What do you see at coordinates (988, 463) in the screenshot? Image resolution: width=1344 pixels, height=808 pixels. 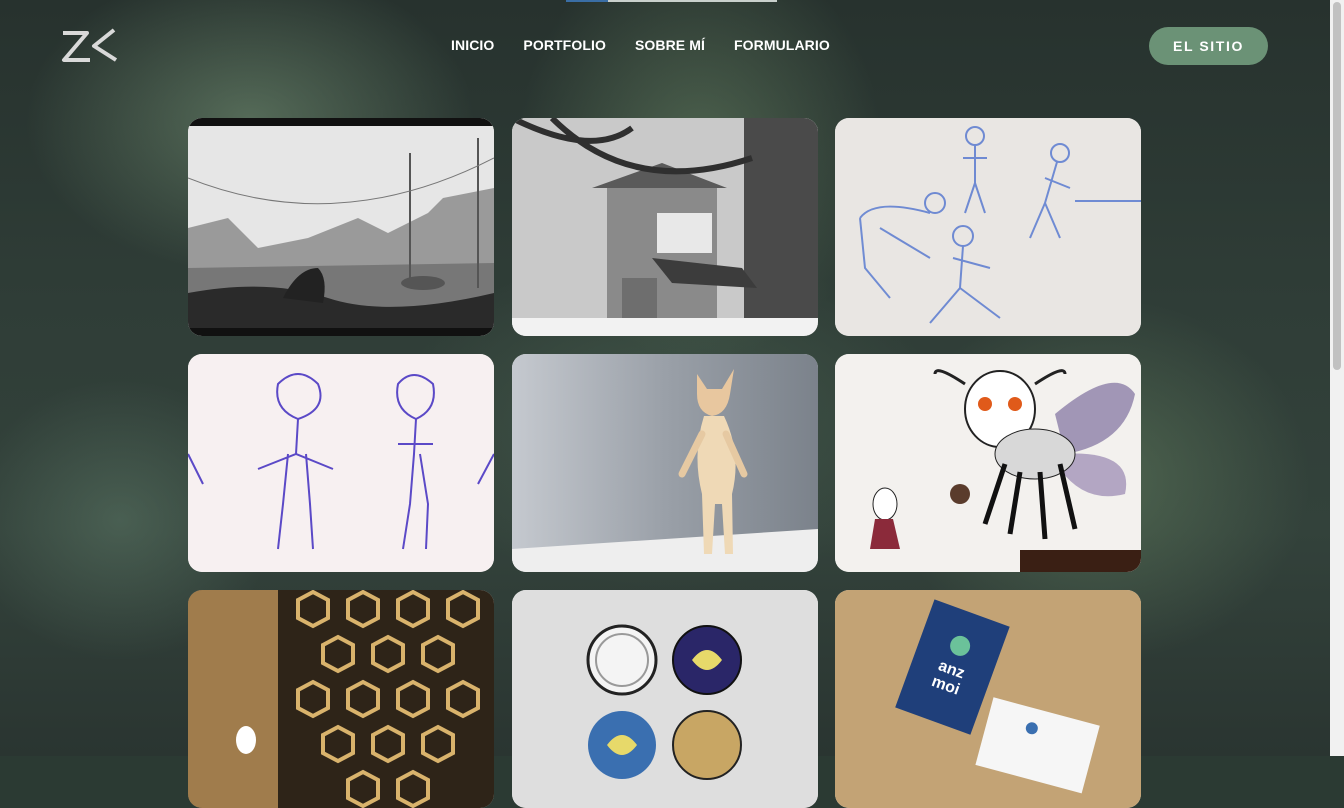 I see `portfolio-card-moth-fanart` at bounding box center [988, 463].